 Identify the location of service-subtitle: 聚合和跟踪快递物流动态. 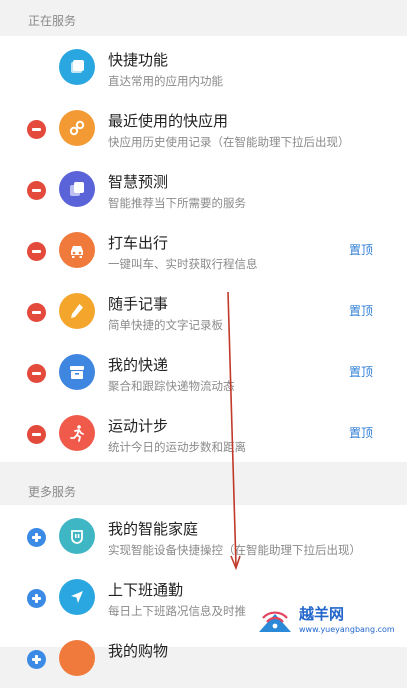
(171, 386).